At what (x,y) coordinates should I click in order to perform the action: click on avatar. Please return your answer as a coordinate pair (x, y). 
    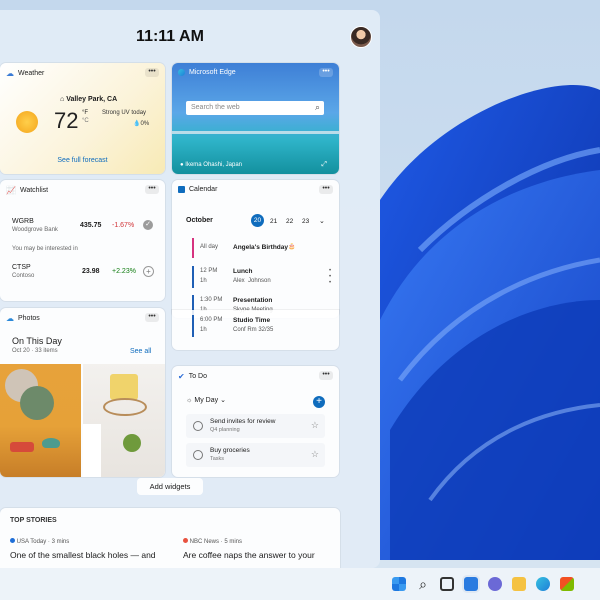
    Looking at the image, I should click on (361, 37).